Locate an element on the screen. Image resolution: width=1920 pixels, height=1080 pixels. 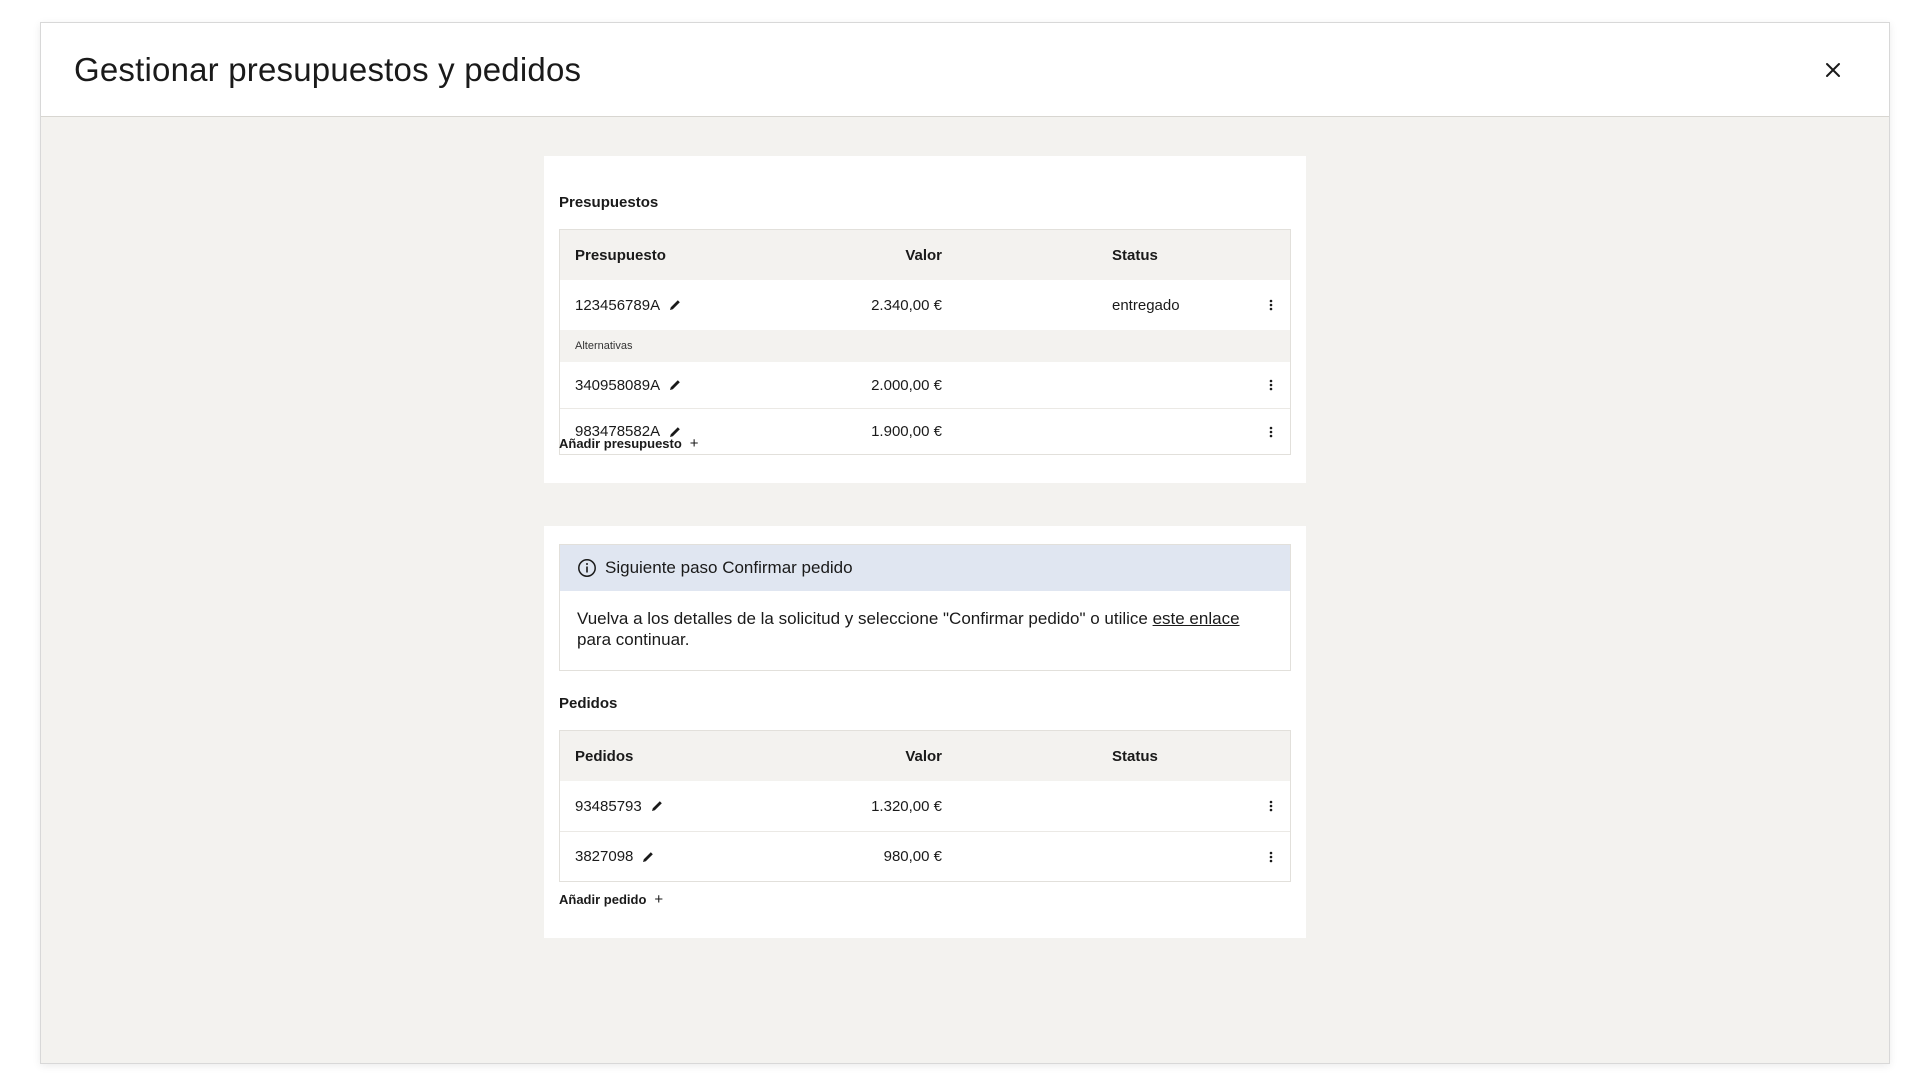
dialog-header: Gestionar presupuestos y pedidos is located at coordinates (965, 70).